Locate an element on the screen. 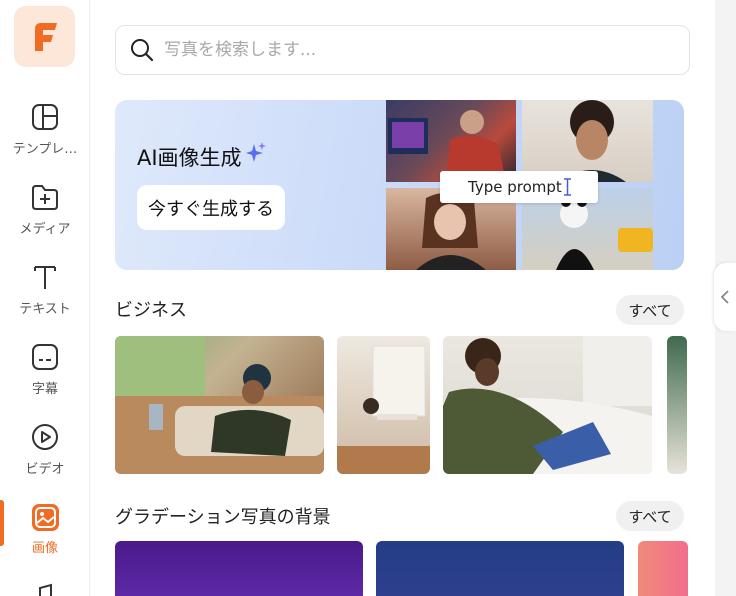 The image size is (736, 596). sidebar-item-label: ビデオ is located at coordinates (45, 469).